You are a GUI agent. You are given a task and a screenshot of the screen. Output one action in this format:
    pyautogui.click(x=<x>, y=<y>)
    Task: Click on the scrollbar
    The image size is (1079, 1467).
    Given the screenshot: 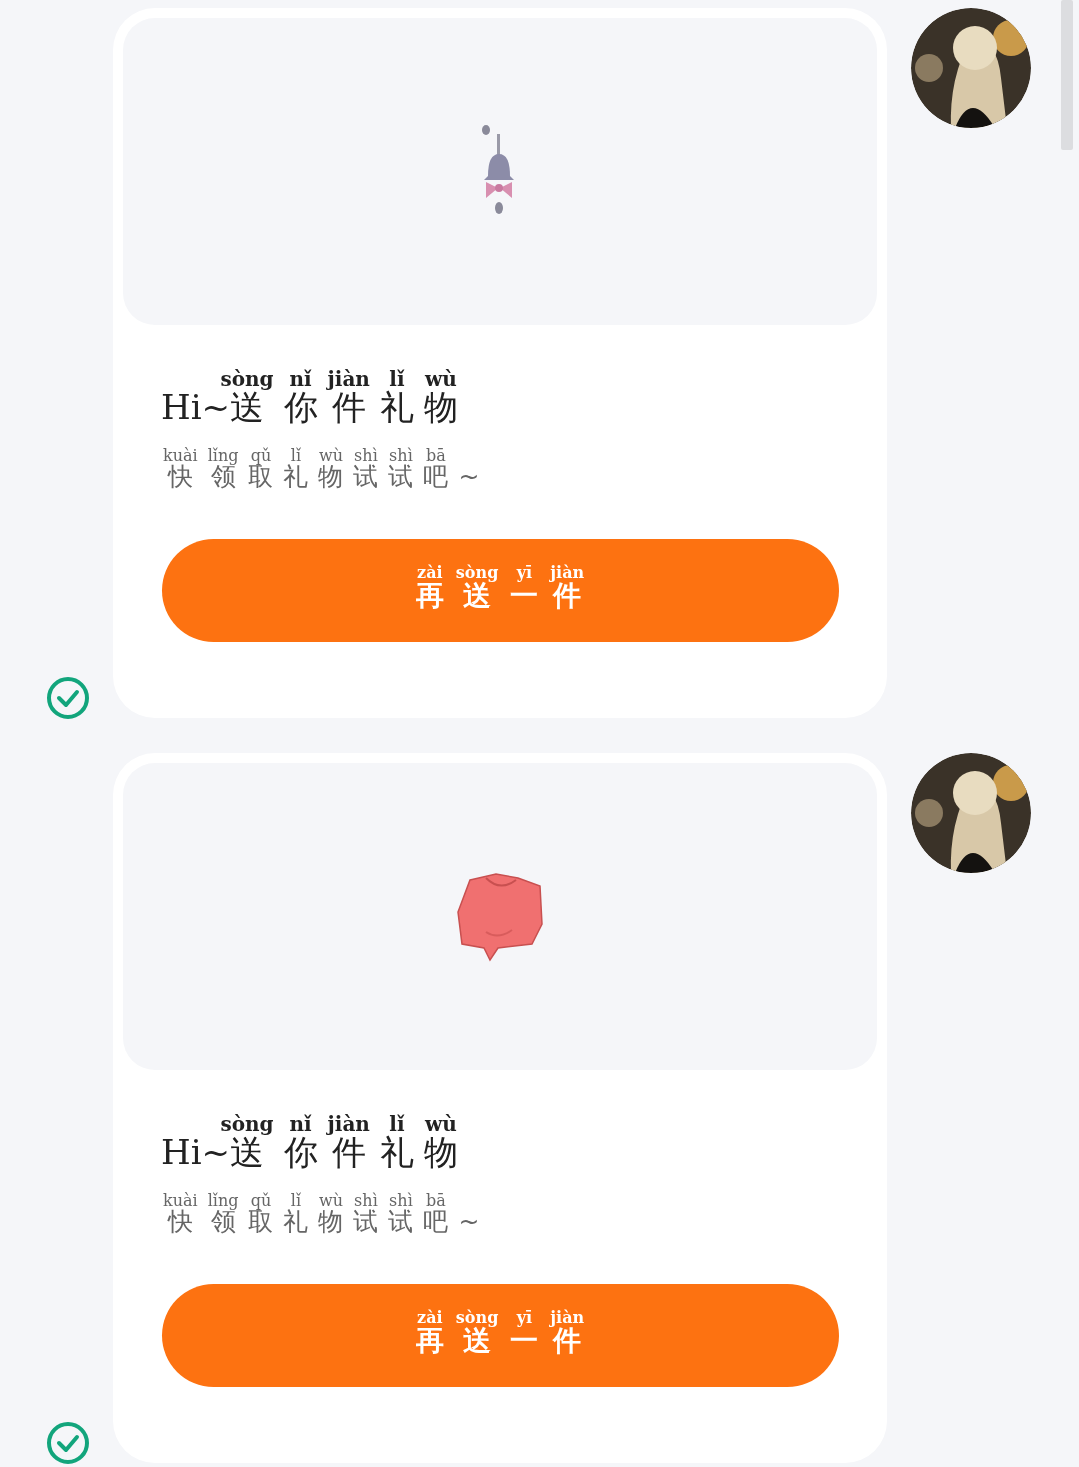 What is the action you would take?
    pyautogui.click(x=1067, y=75)
    